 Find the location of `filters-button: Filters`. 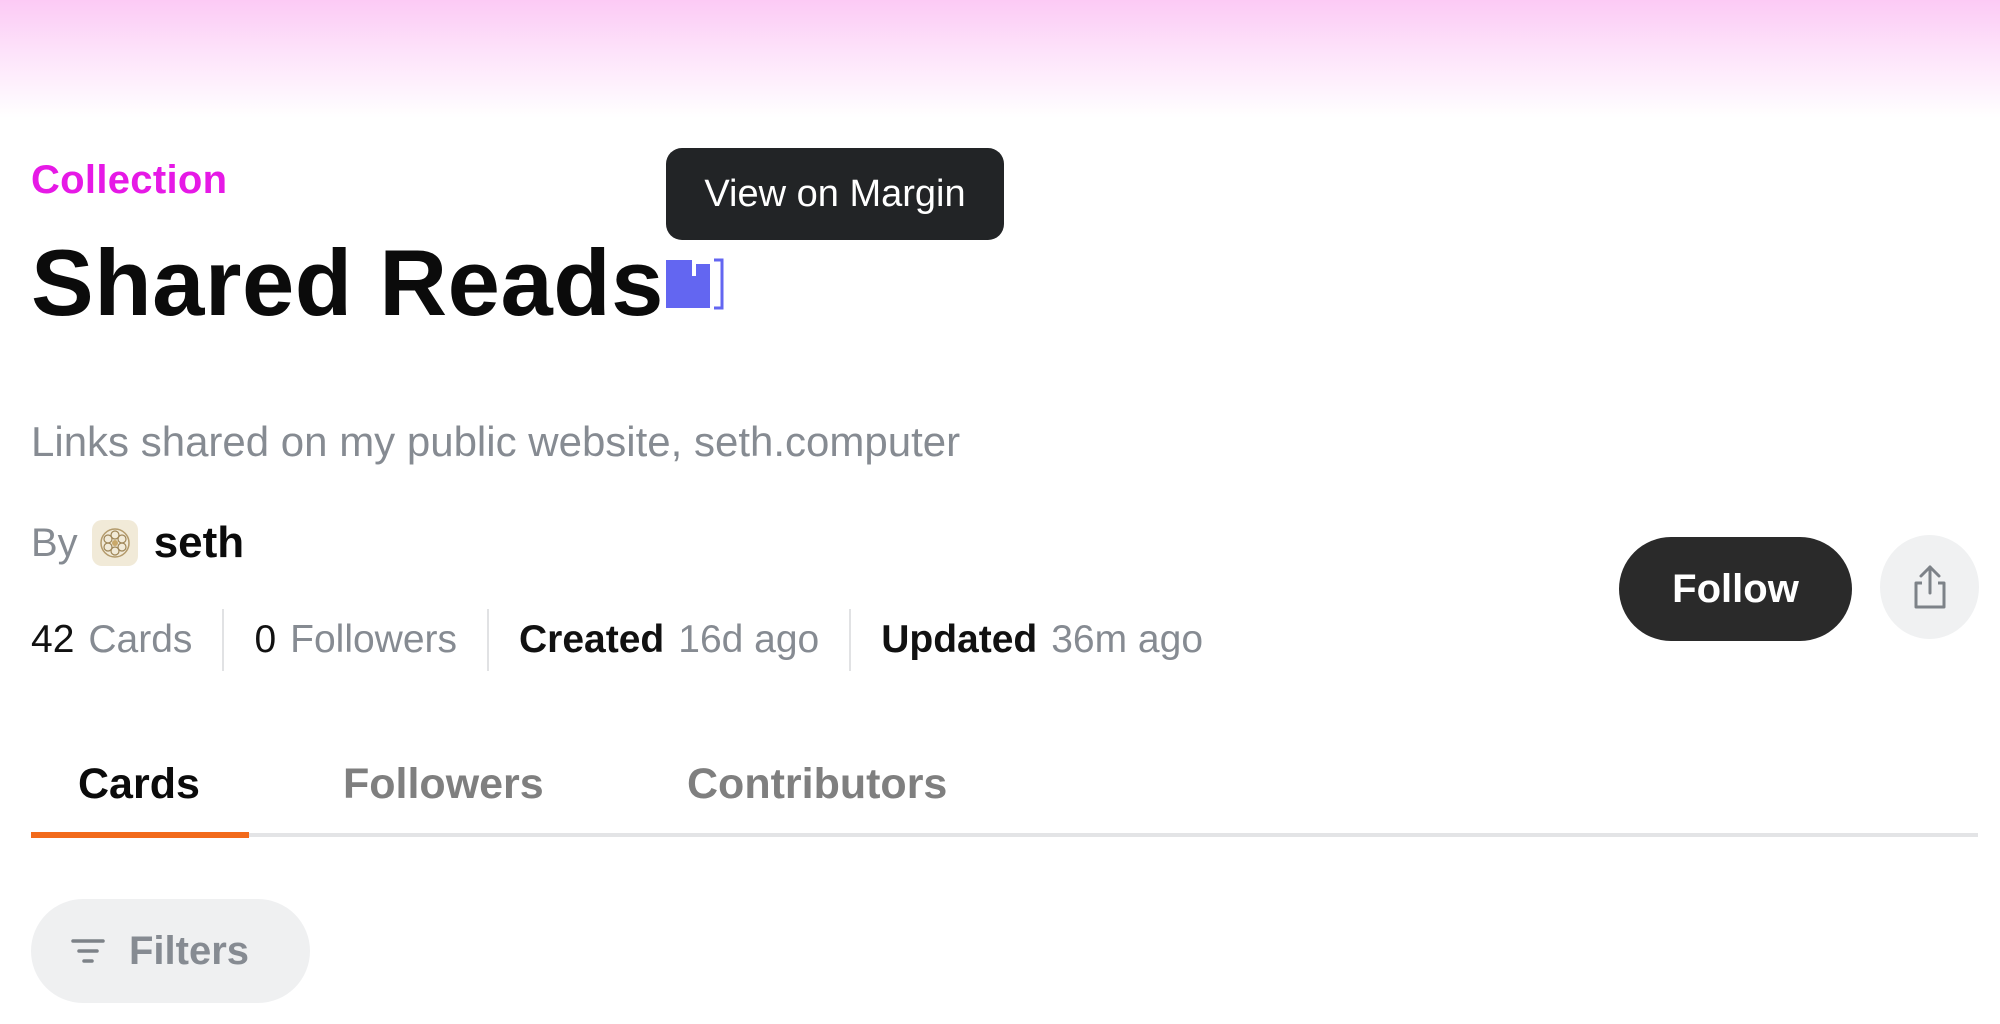

filters-button: Filters is located at coordinates (170, 951).